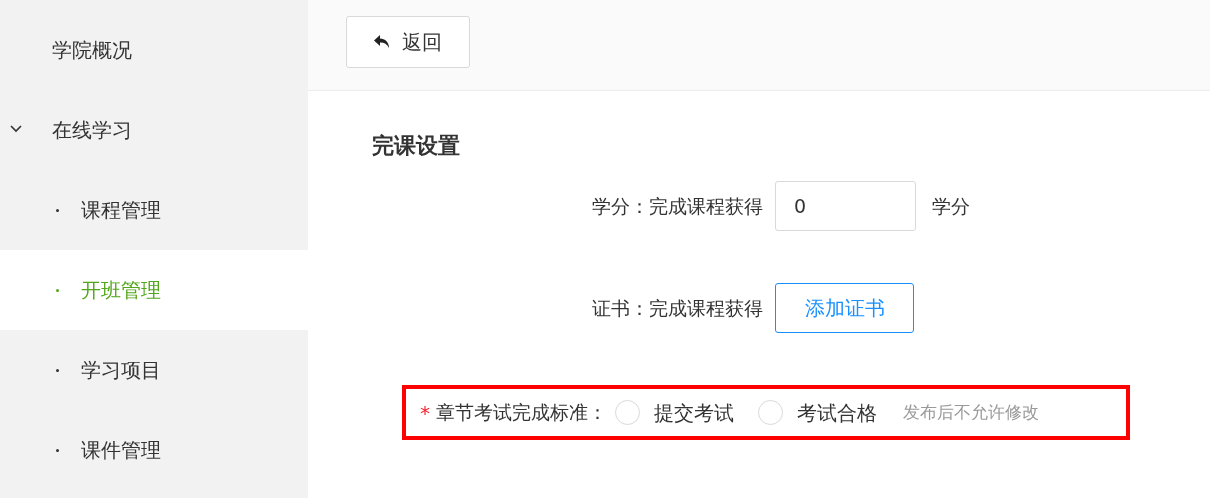 The height and width of the screenshot is (498, 1210). What do you see at coordinates (154, 50) in the screenshot?
I see `sidebar-item: 学院概况` at bounding box center [154, 50].